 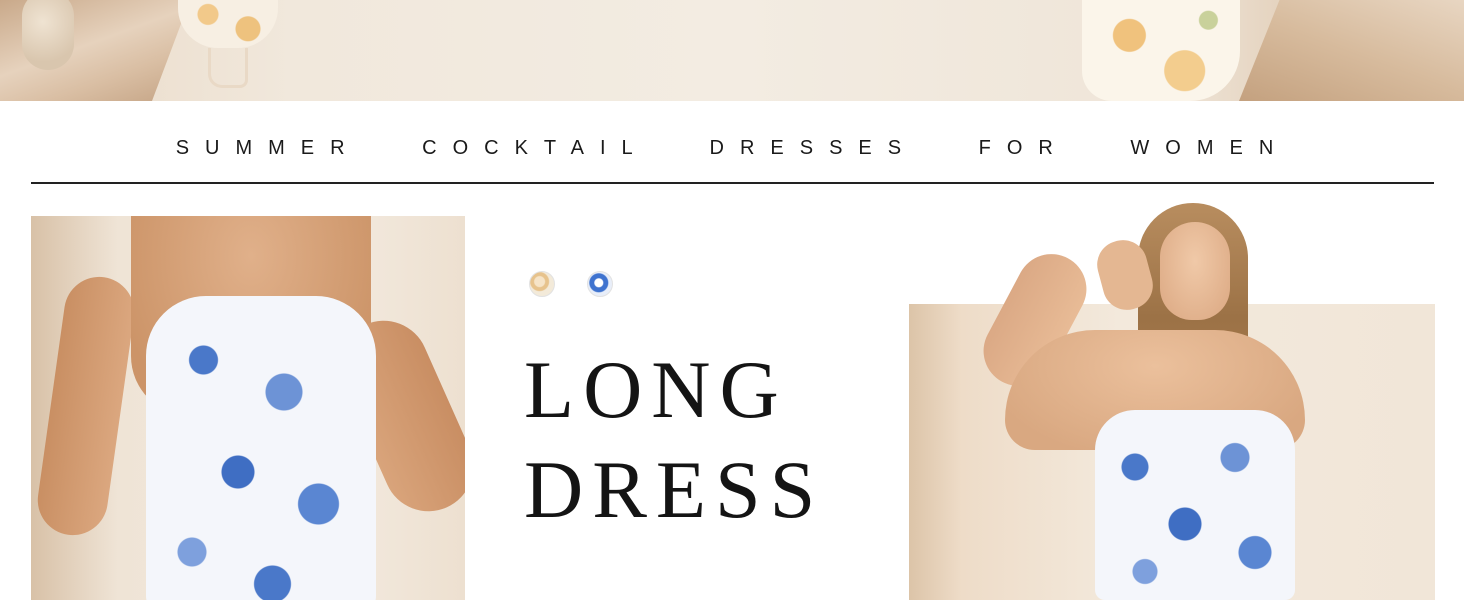 What do you see at coordinates (542, 284) in the screenshot?
I see `beige-floral-swatch` at bounding box center [542, 284].